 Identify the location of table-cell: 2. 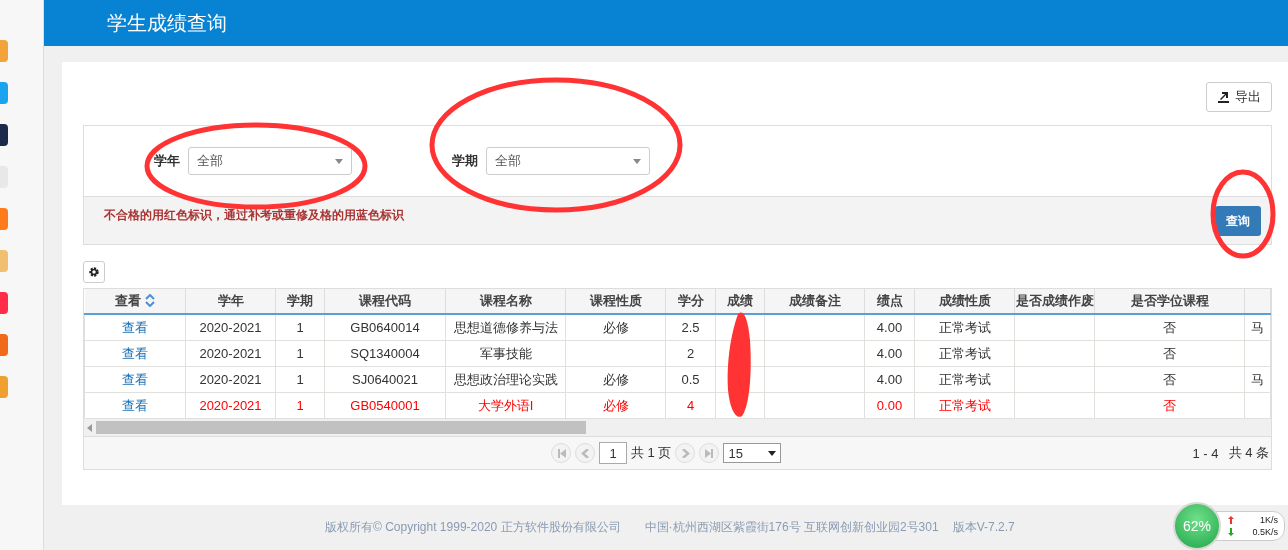
(690, 353).